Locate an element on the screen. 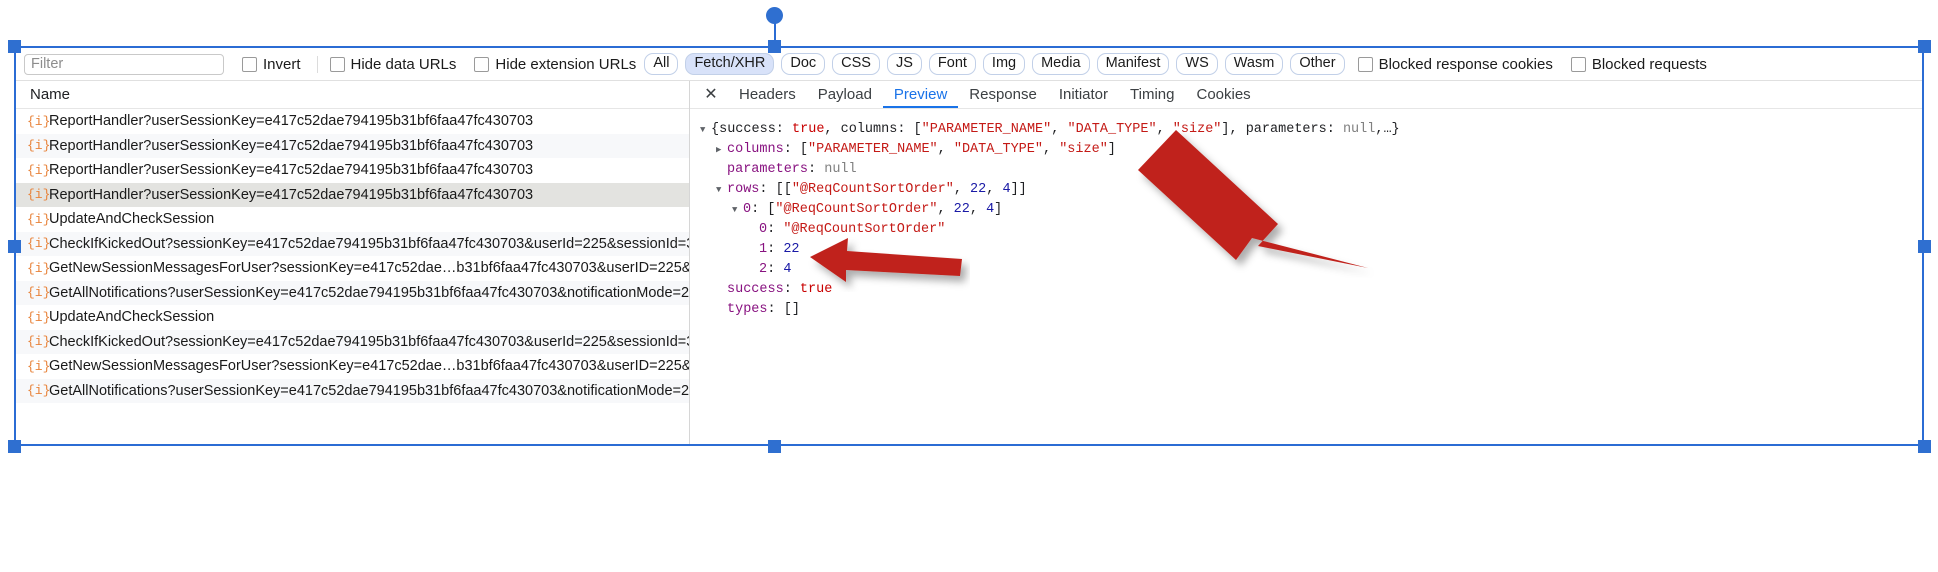  resize-handle-bottom-center is located at coordinates (774, 446).